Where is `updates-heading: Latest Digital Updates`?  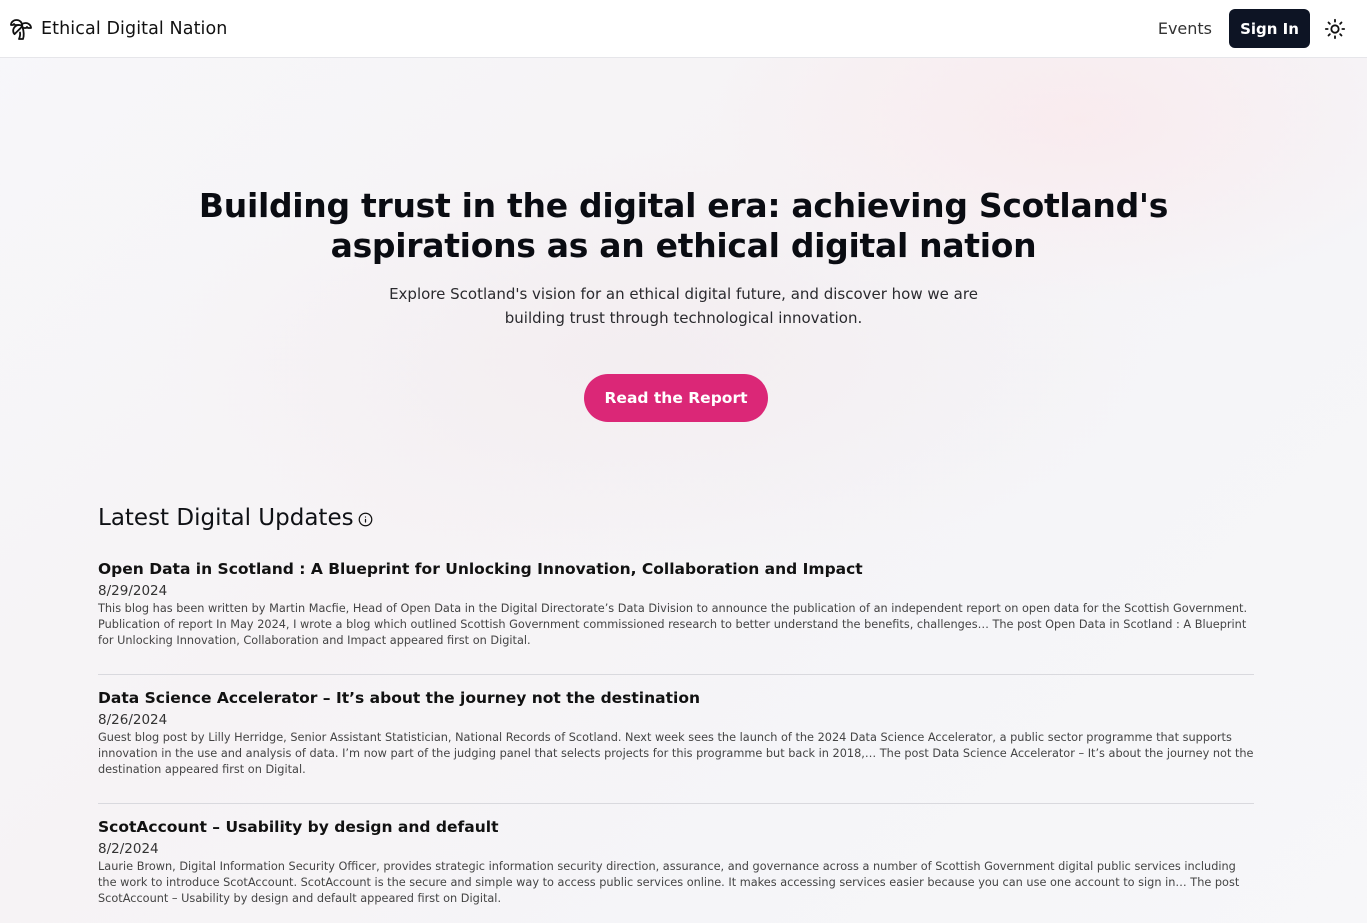 updates-heading: Latest Digital Updates is located at coordinates (226, 518).